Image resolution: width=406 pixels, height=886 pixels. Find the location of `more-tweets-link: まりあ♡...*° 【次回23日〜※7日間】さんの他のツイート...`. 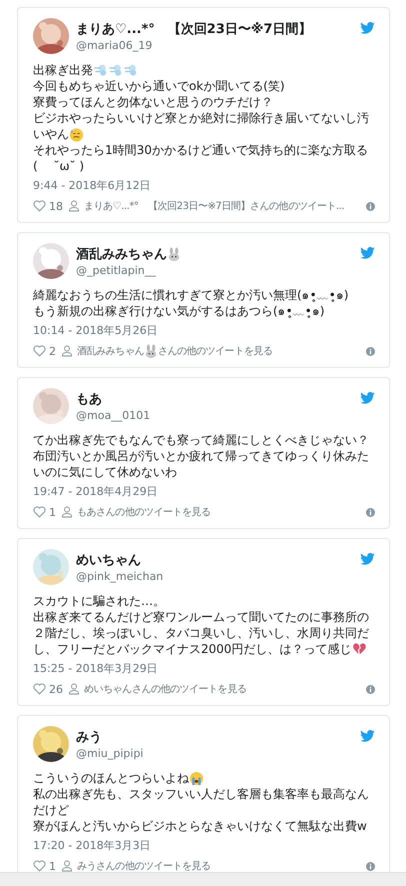

more-tweets-link: まりあ♡...*° 【次回23日〜※7日間】さんの他のツイート... is located at coordinates (214, 206).